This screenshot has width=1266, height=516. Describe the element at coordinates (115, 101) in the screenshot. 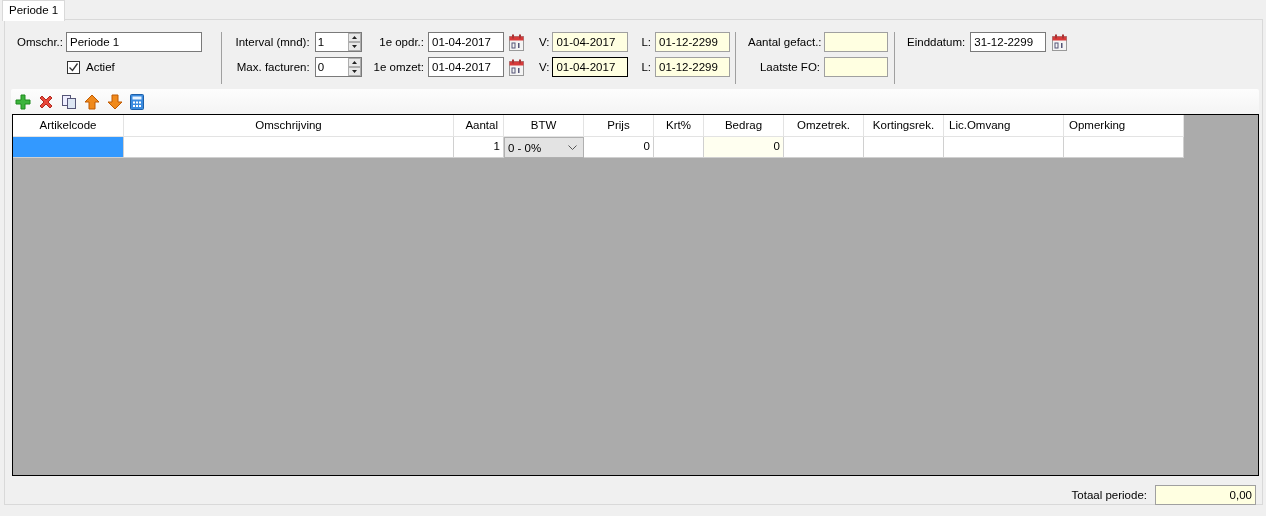

I see `arrow-down-icon` at that location.